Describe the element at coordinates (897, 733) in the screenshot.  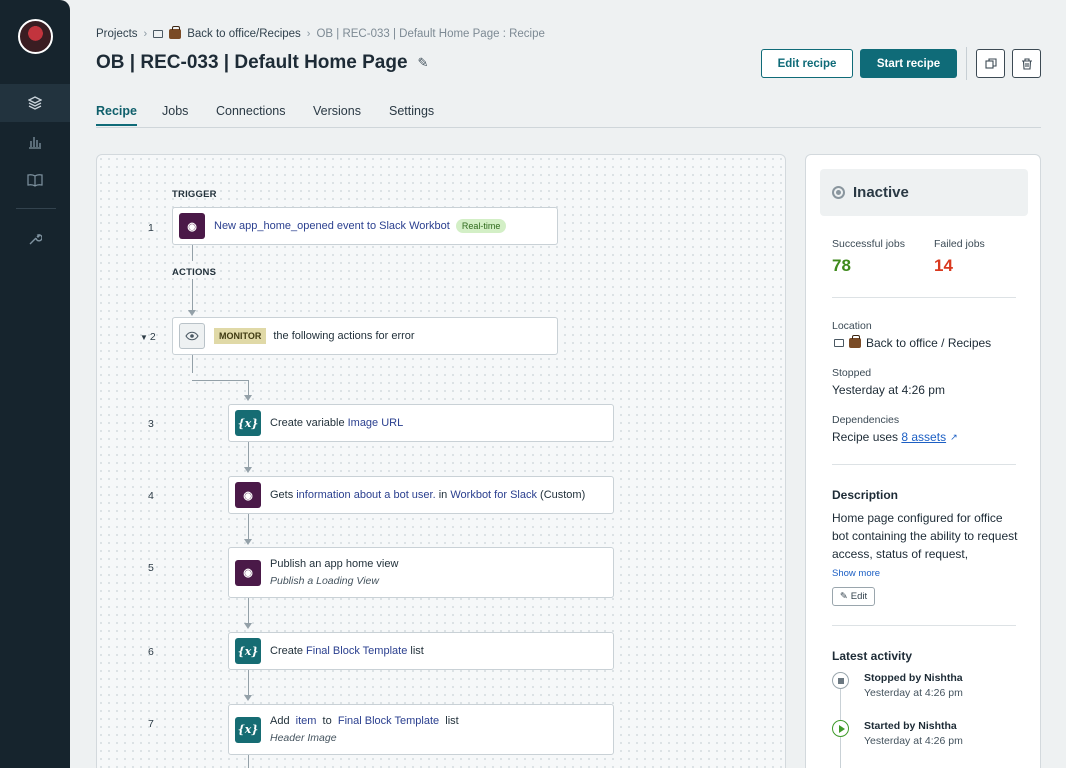
I see `activity-item: Started by Nishtha Yesterday at 4:26 pm` at that location.